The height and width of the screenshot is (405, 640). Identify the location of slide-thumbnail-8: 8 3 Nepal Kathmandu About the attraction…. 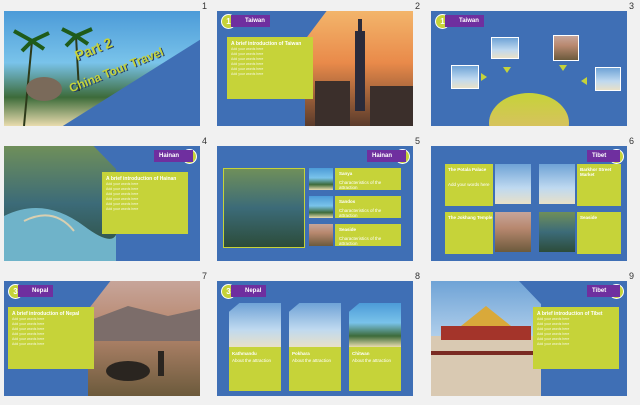
(319, 337).